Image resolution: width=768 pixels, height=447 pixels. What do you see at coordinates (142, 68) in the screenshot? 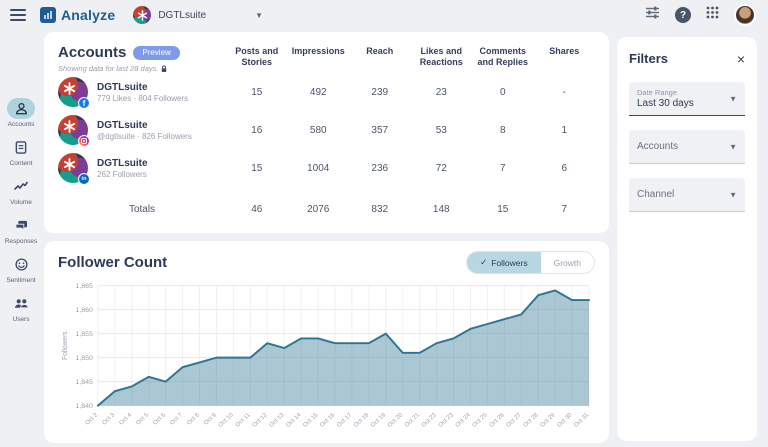
I see `accounts-subtitle: Showing data for last 28 days.` at bounding box center [142, 68].